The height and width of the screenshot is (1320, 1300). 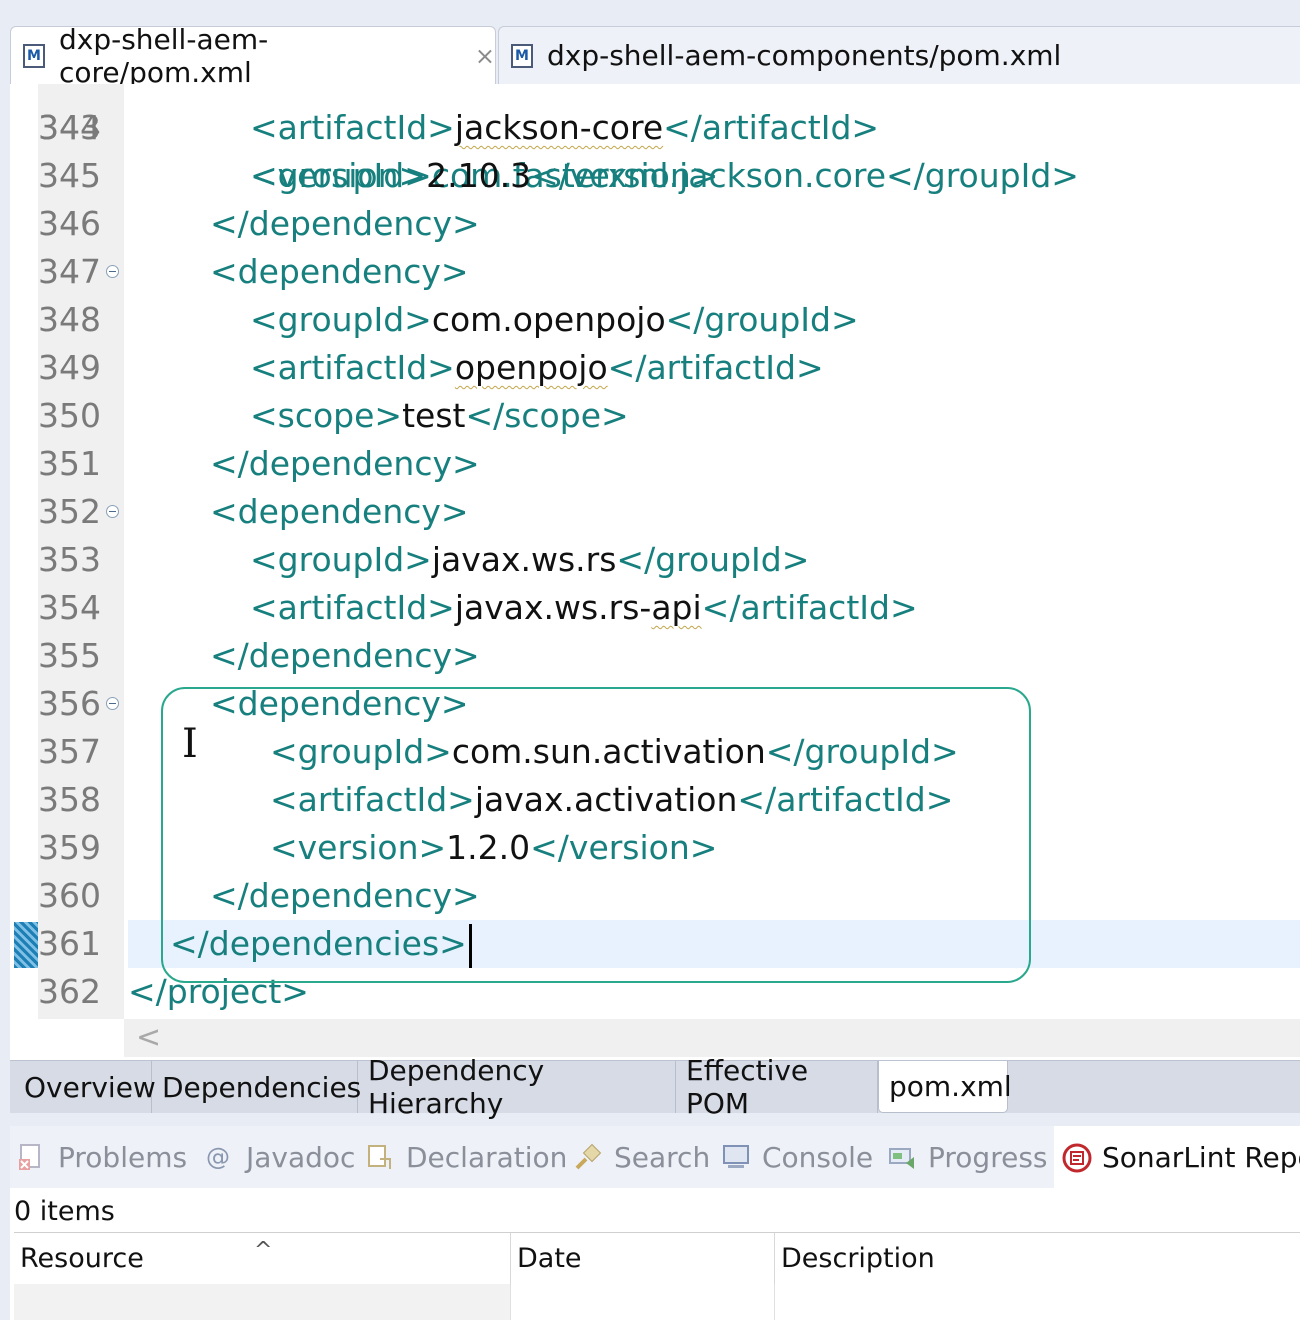 What do you see at coordinates (655, 896) in the screenshot?
I see `code-line-360: 360 </dependency>` at bounding box center [655, 896].